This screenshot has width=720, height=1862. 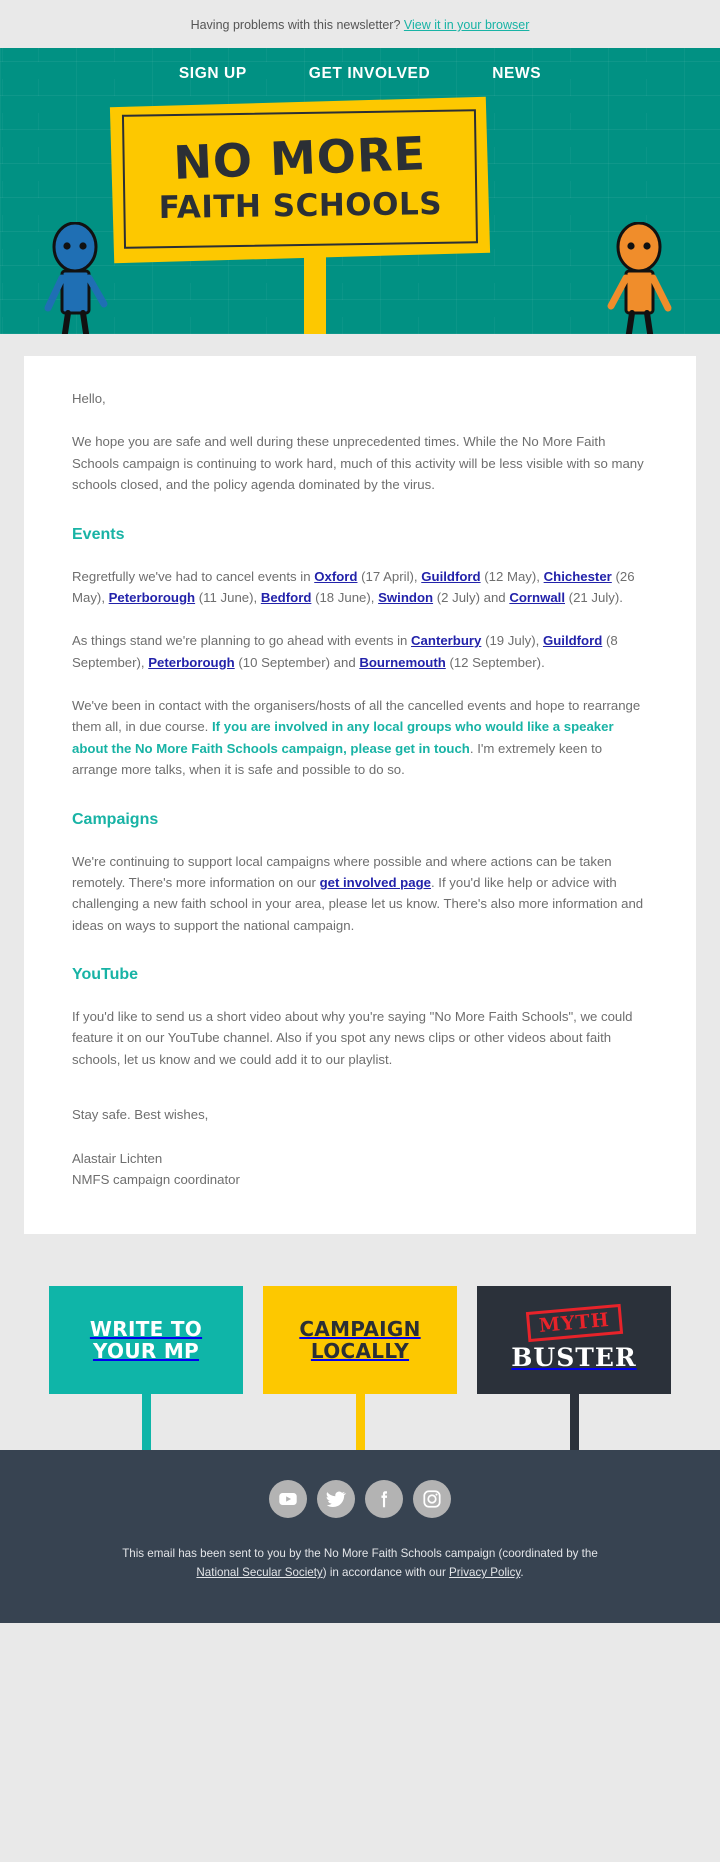 I want to click on placard-line-2: FAITH SCHOOLS, so click(x=300, y=205).